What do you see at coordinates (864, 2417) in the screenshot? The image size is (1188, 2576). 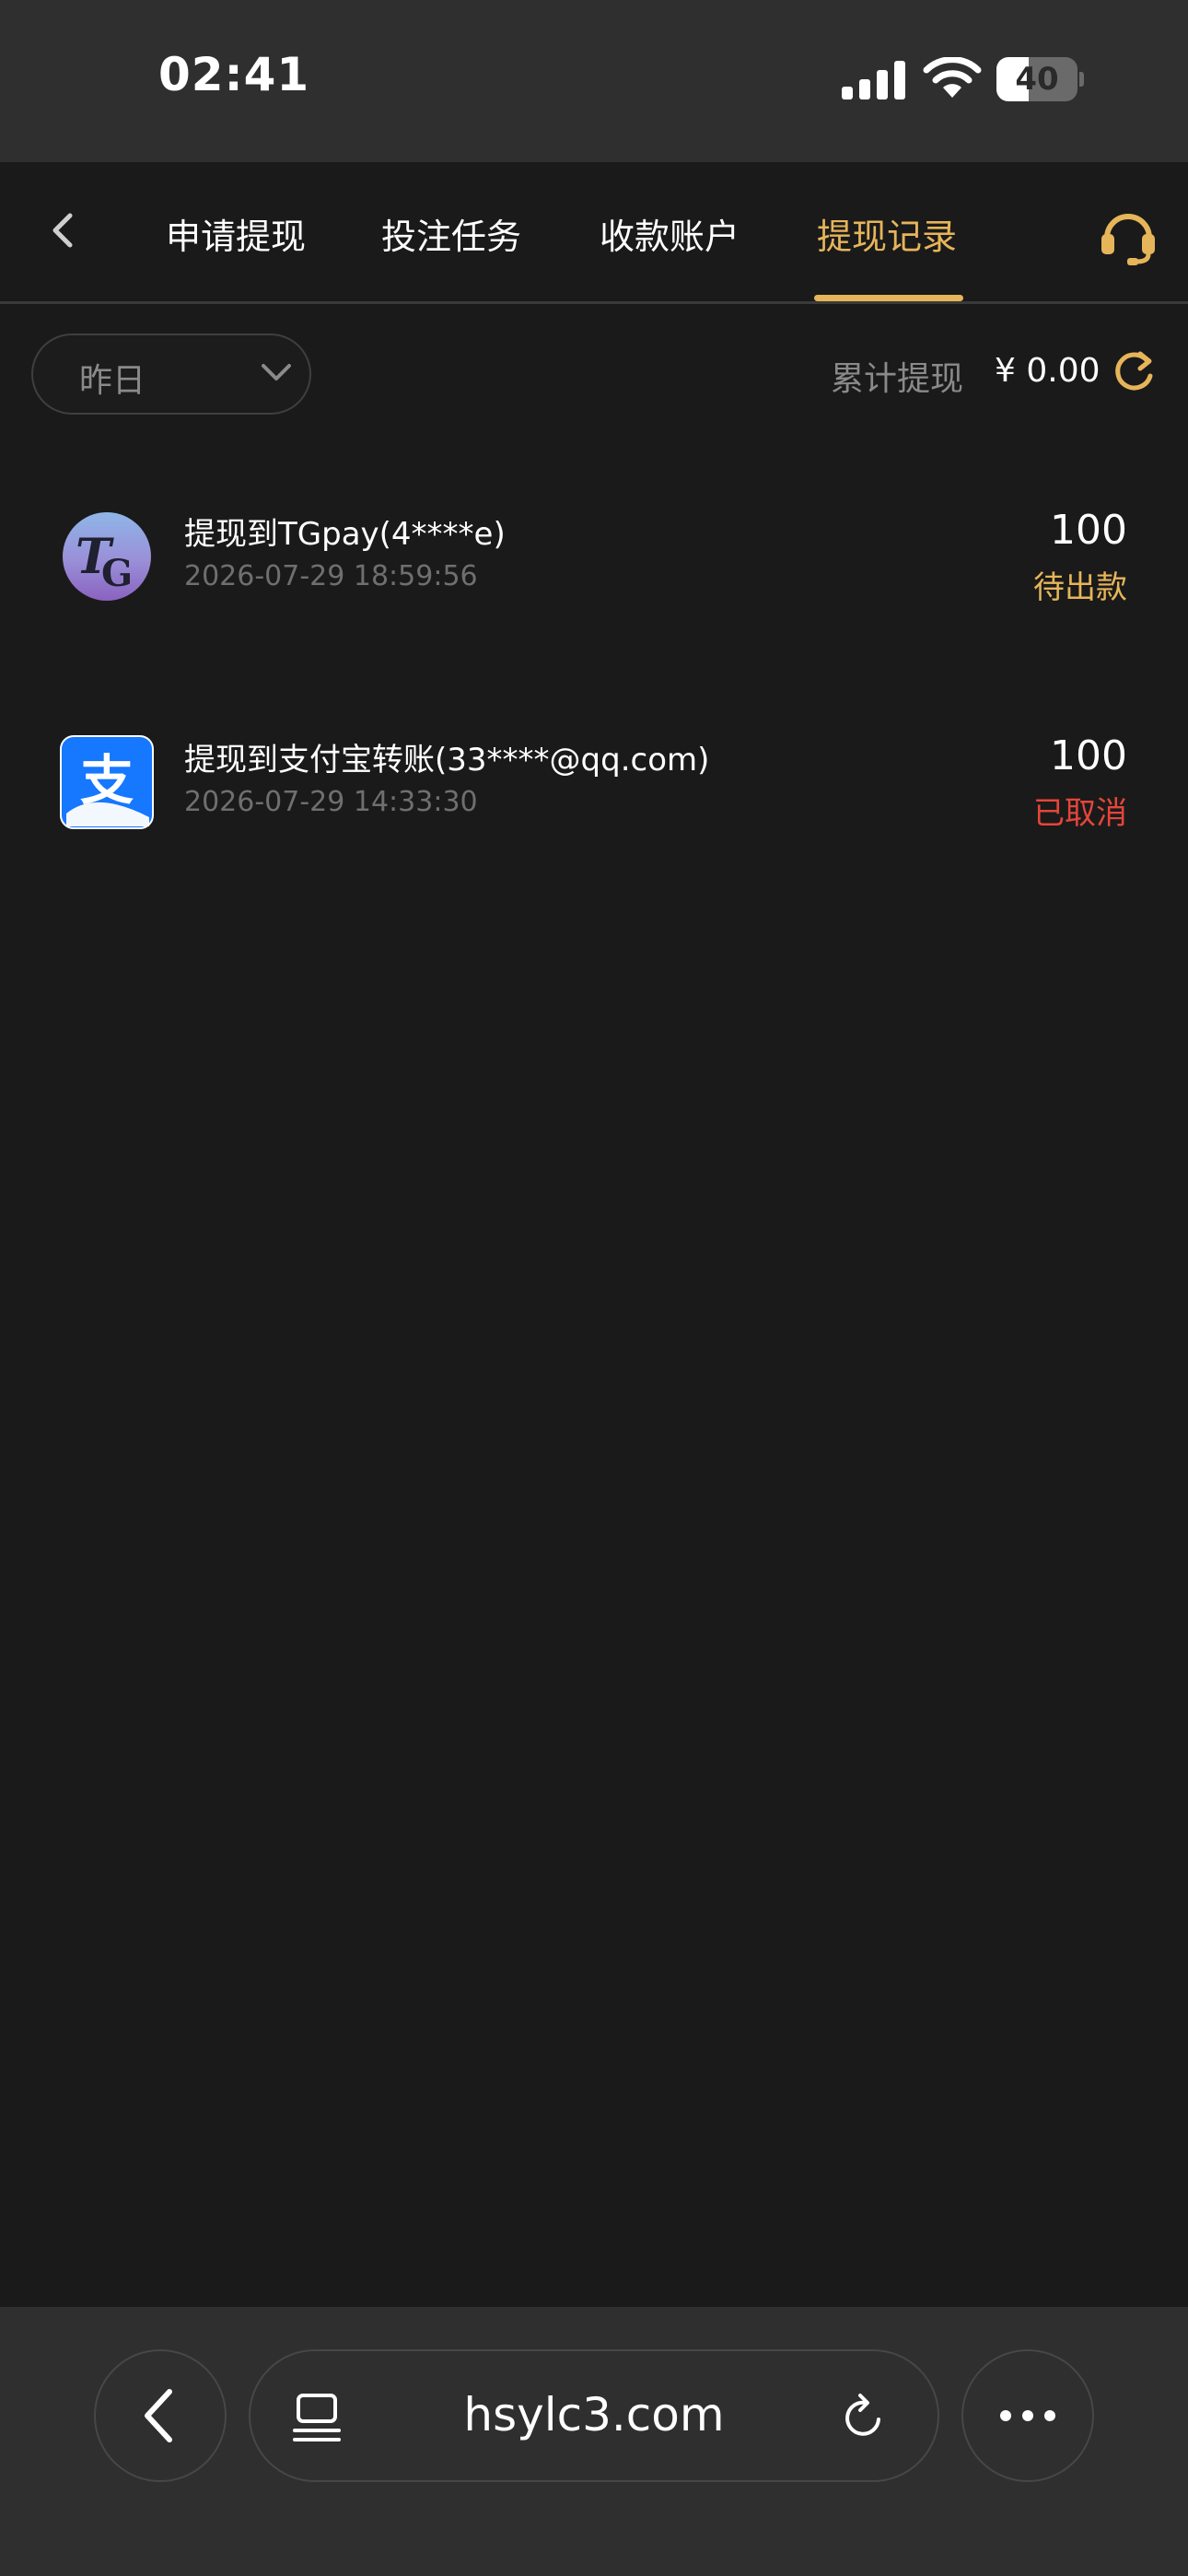 I see `reload-icon` at bounding box center [864, 2417].